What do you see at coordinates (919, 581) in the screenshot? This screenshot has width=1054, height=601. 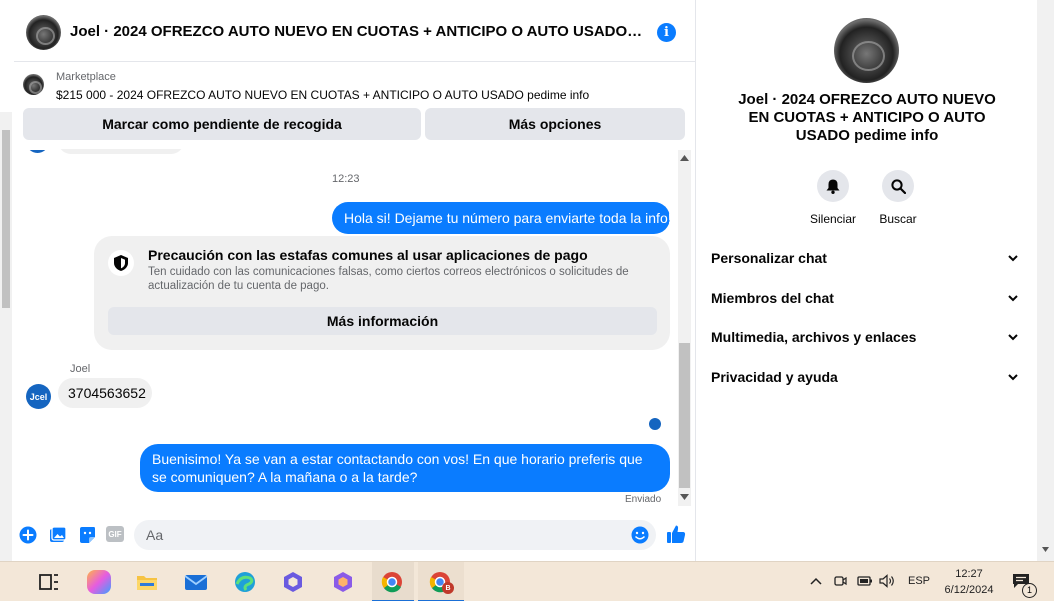 I see `language-indicator: ESP` at bounding box center [919, 581].